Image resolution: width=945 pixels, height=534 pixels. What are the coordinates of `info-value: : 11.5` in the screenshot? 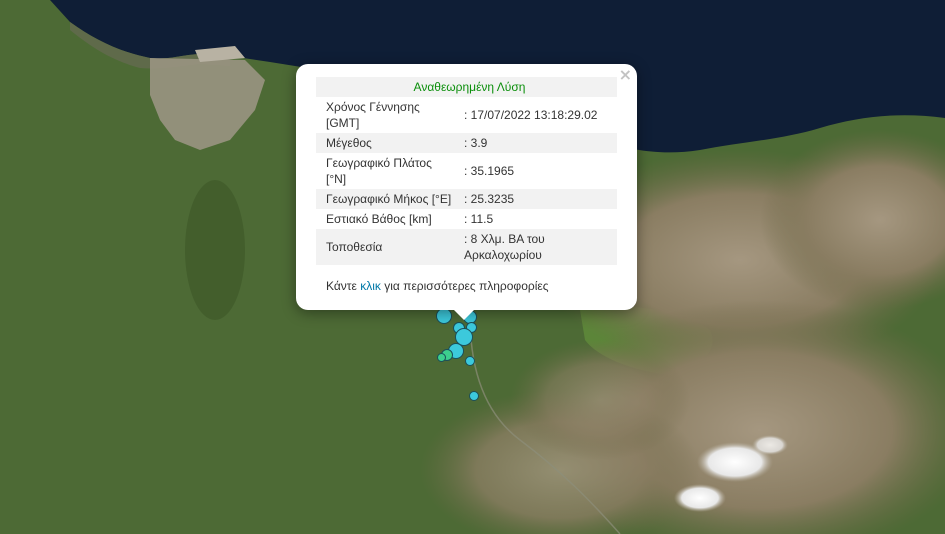 It's located at (479, 219).